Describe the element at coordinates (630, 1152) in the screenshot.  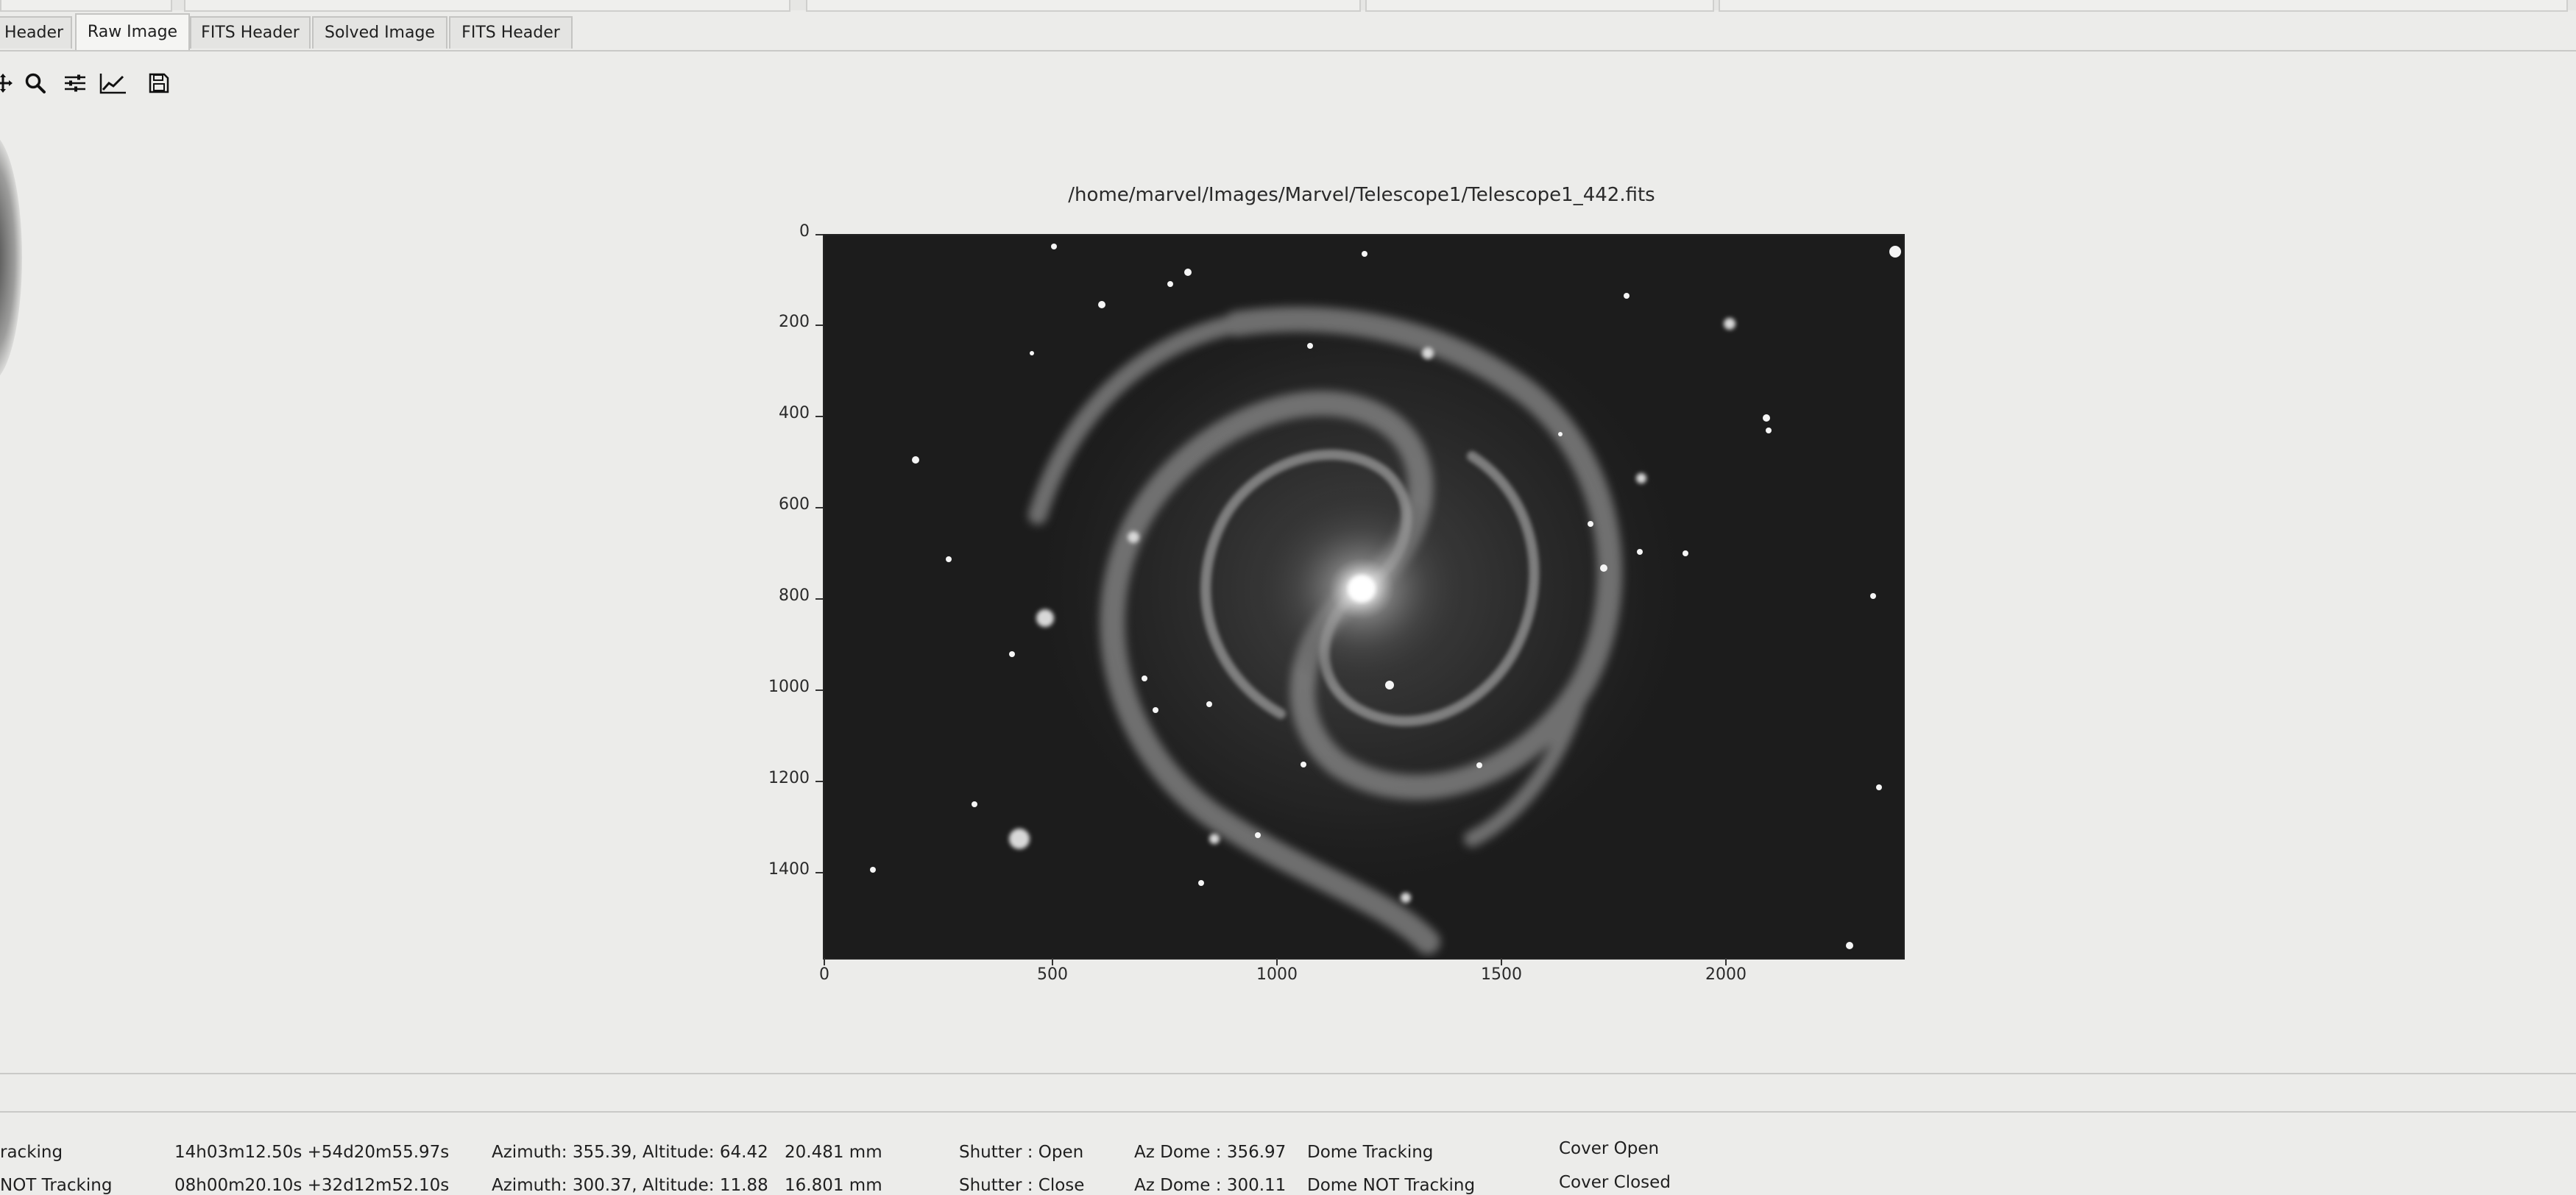
I see `azimuth-altitude: Azimuth: 355.39, Altitude: 64.42` at that location.